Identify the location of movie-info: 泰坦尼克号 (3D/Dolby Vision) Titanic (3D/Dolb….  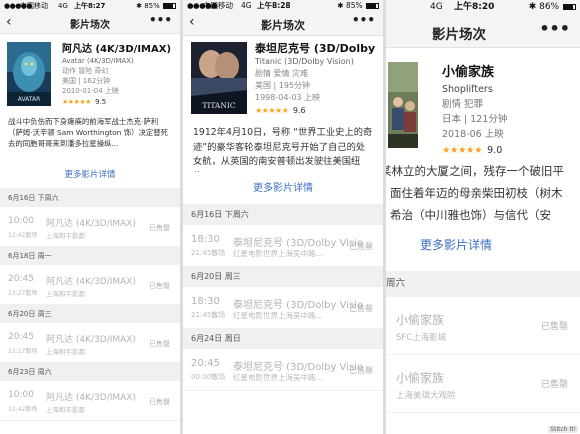
(317, 79).